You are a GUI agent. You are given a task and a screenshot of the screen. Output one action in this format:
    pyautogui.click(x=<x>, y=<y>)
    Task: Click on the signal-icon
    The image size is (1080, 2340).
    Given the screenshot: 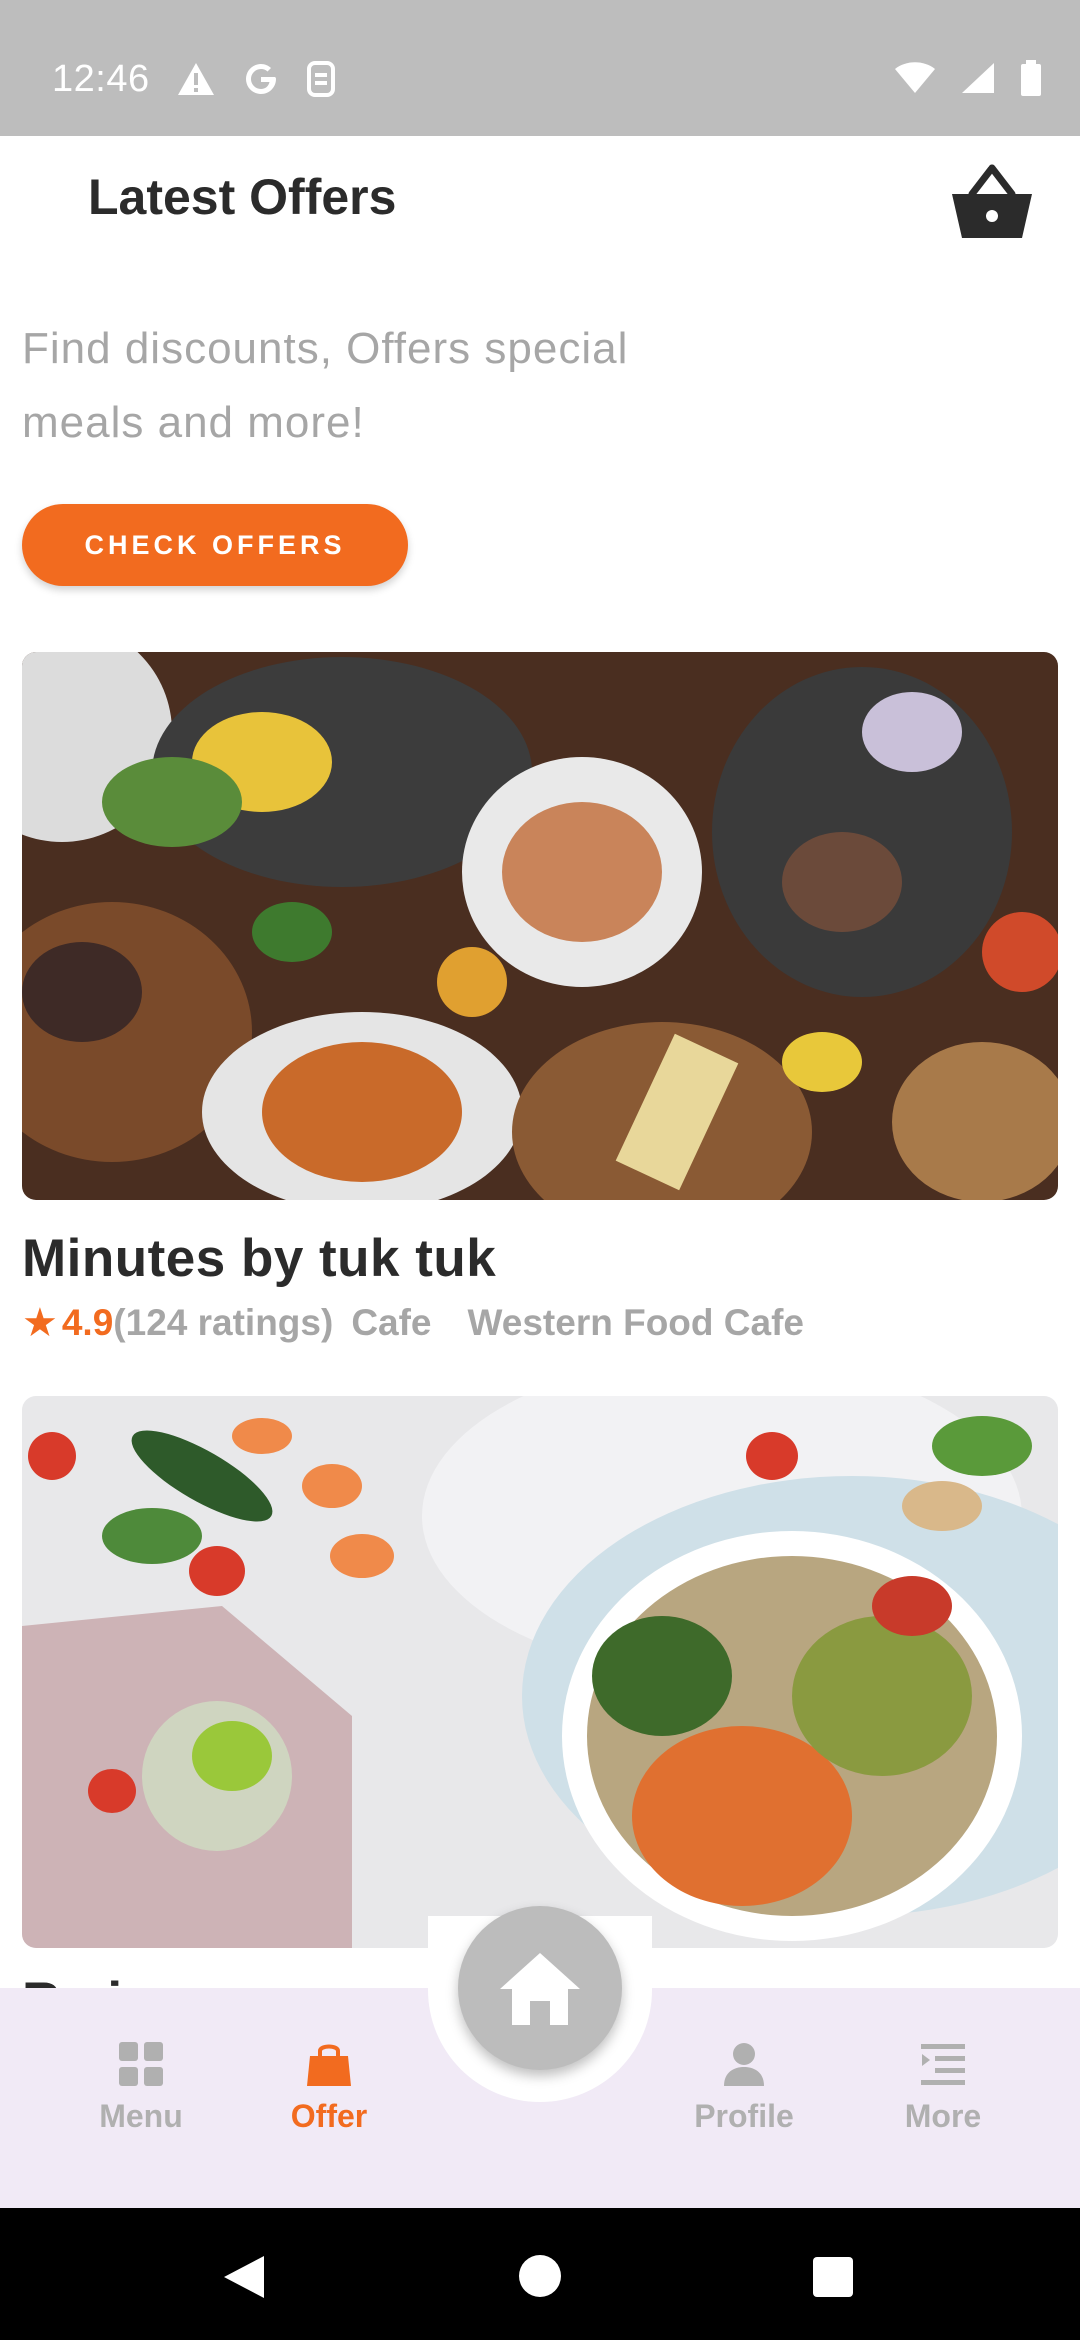 What is the action you would take?
    pyautogui.click(x=978, y=78)
    